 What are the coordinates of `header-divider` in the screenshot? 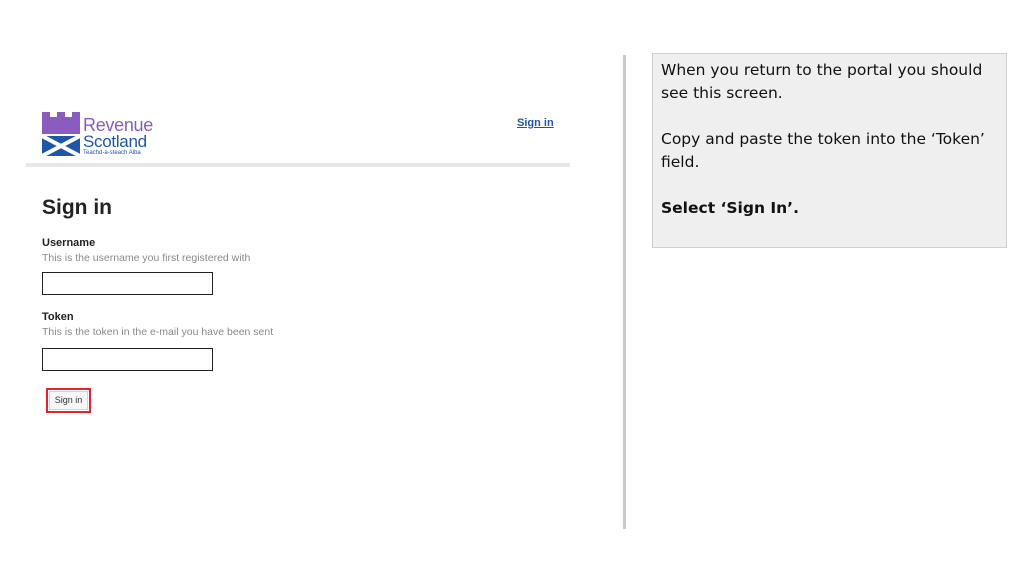 It's located at (298, 165).